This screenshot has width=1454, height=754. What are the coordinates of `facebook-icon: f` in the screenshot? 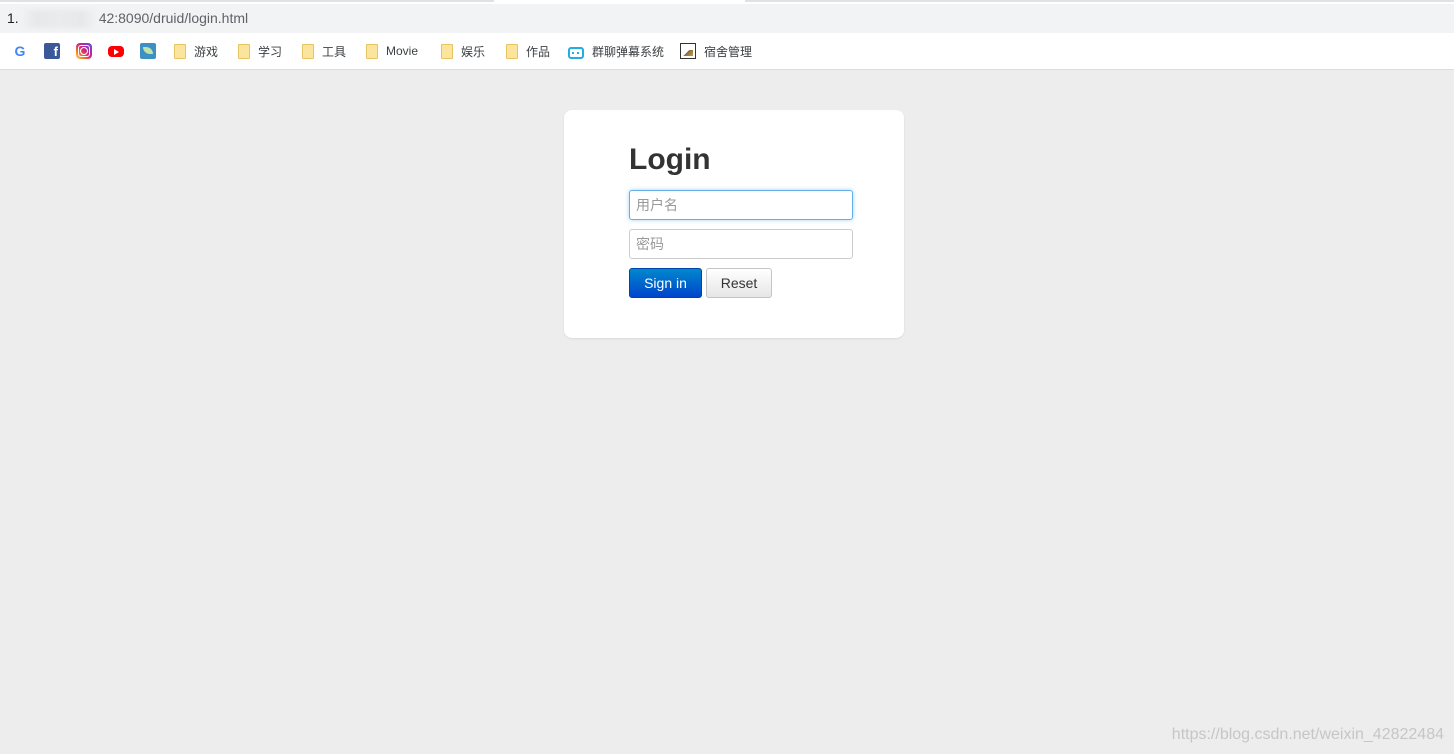 It's located at (52, 51).